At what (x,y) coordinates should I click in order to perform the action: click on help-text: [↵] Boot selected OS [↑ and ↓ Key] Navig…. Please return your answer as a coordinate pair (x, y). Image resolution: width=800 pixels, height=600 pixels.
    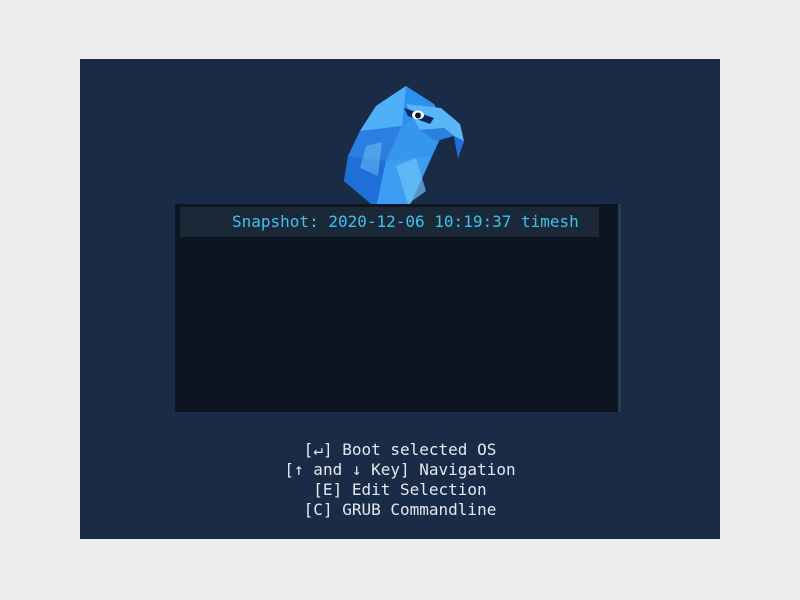
    Looking at the image, I should click on (400, 480).